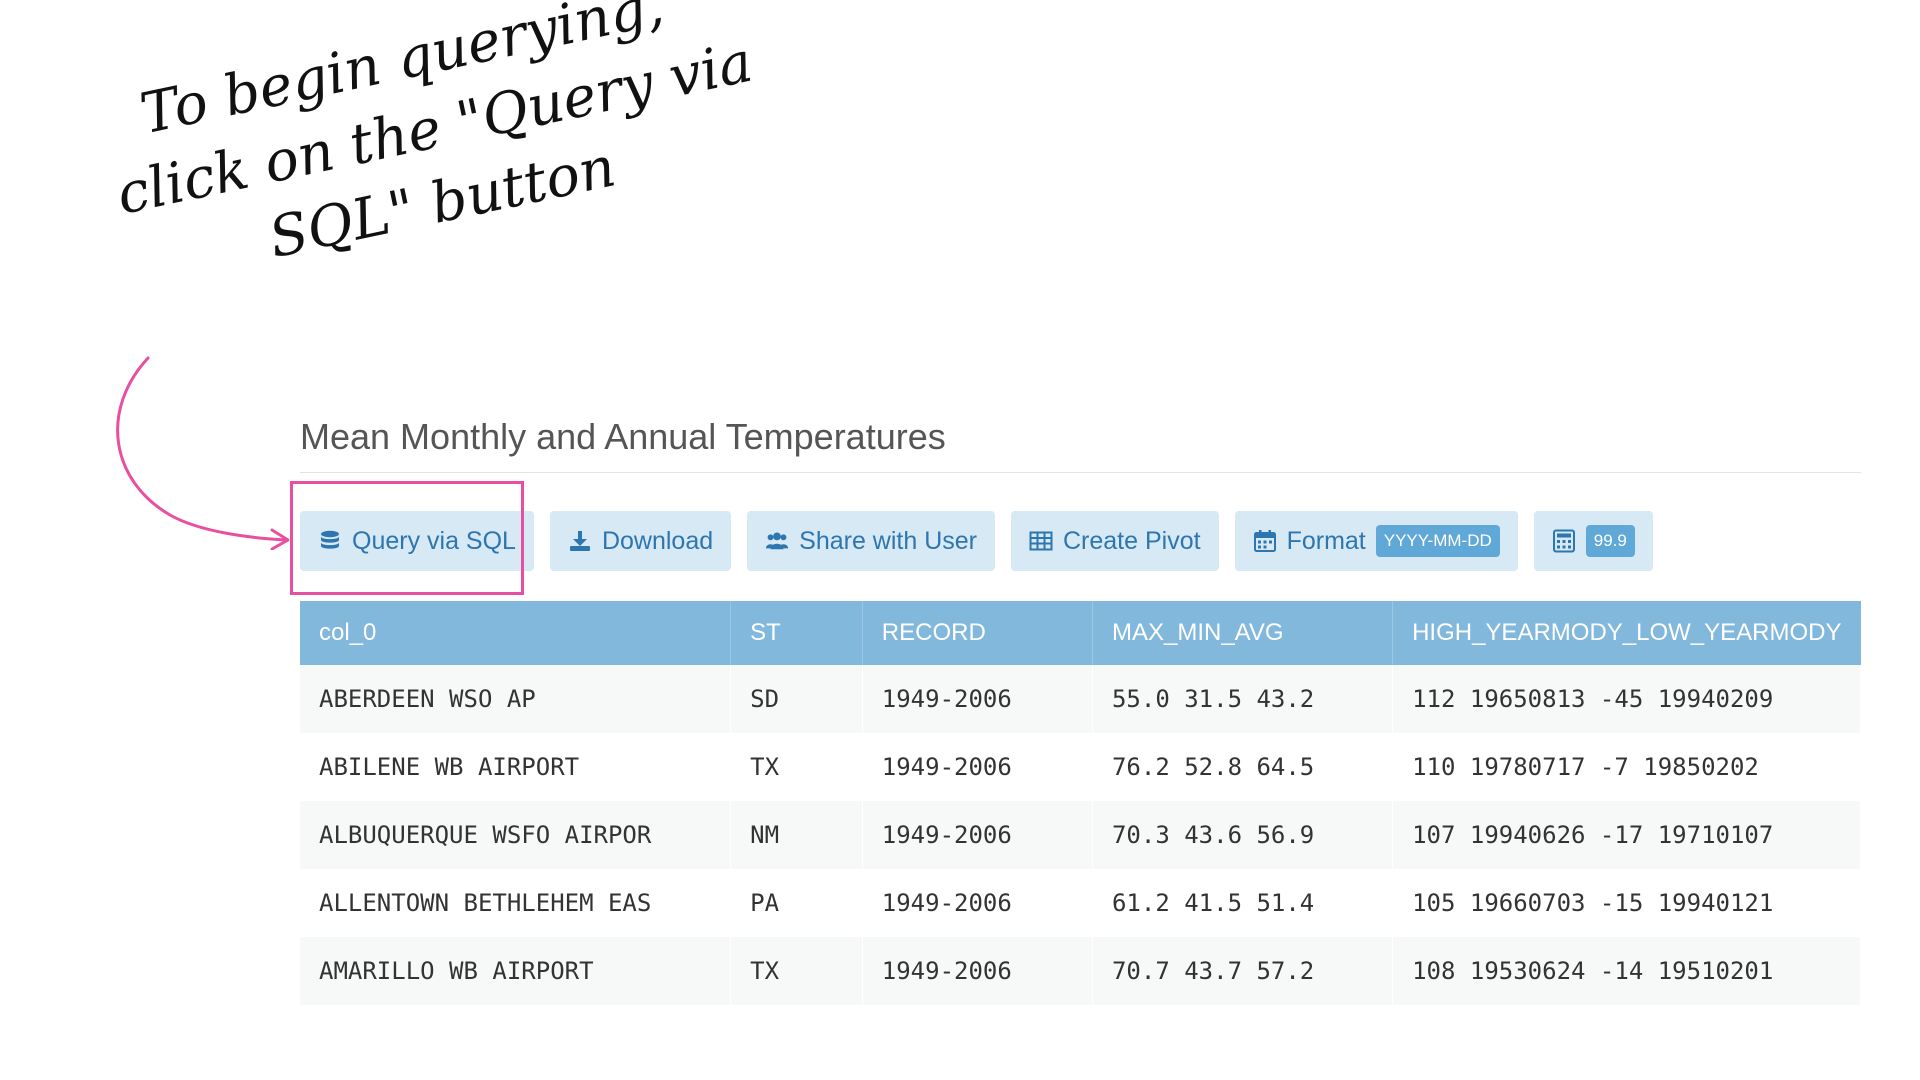 This screenshot has height=1080, width=1920. I want to click on button-label: Format, so click(1326, 540).